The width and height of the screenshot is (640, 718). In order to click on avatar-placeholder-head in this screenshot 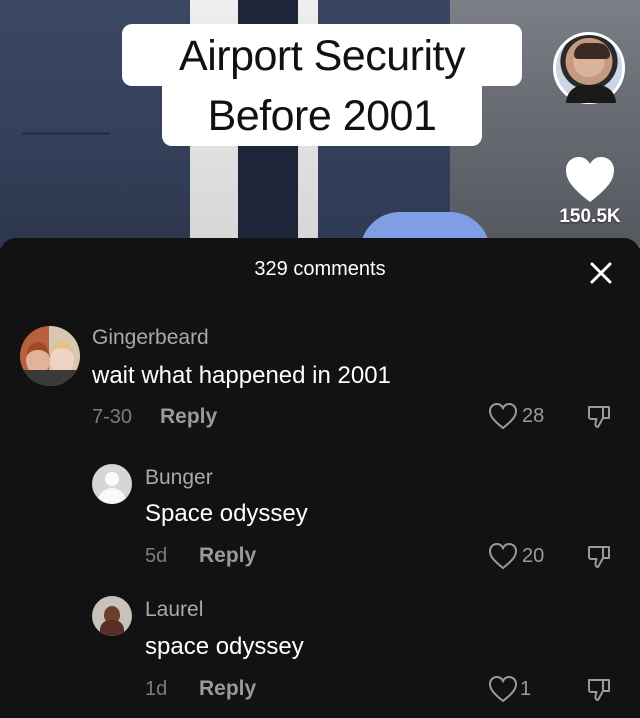, I will do `click(112, 479)`.